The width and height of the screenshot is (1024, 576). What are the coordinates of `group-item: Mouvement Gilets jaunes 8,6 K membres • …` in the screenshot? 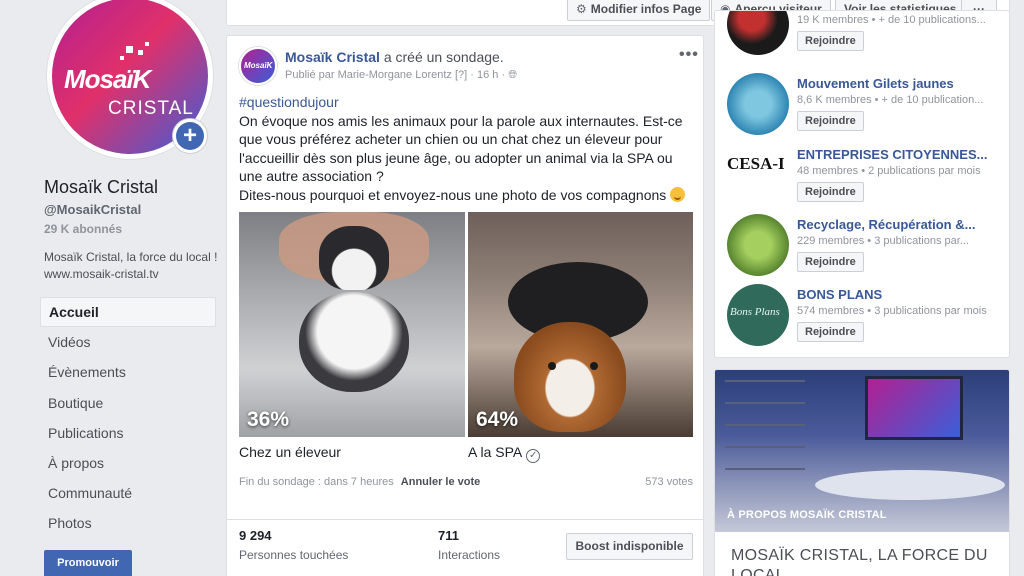 It's located at (862, 108).